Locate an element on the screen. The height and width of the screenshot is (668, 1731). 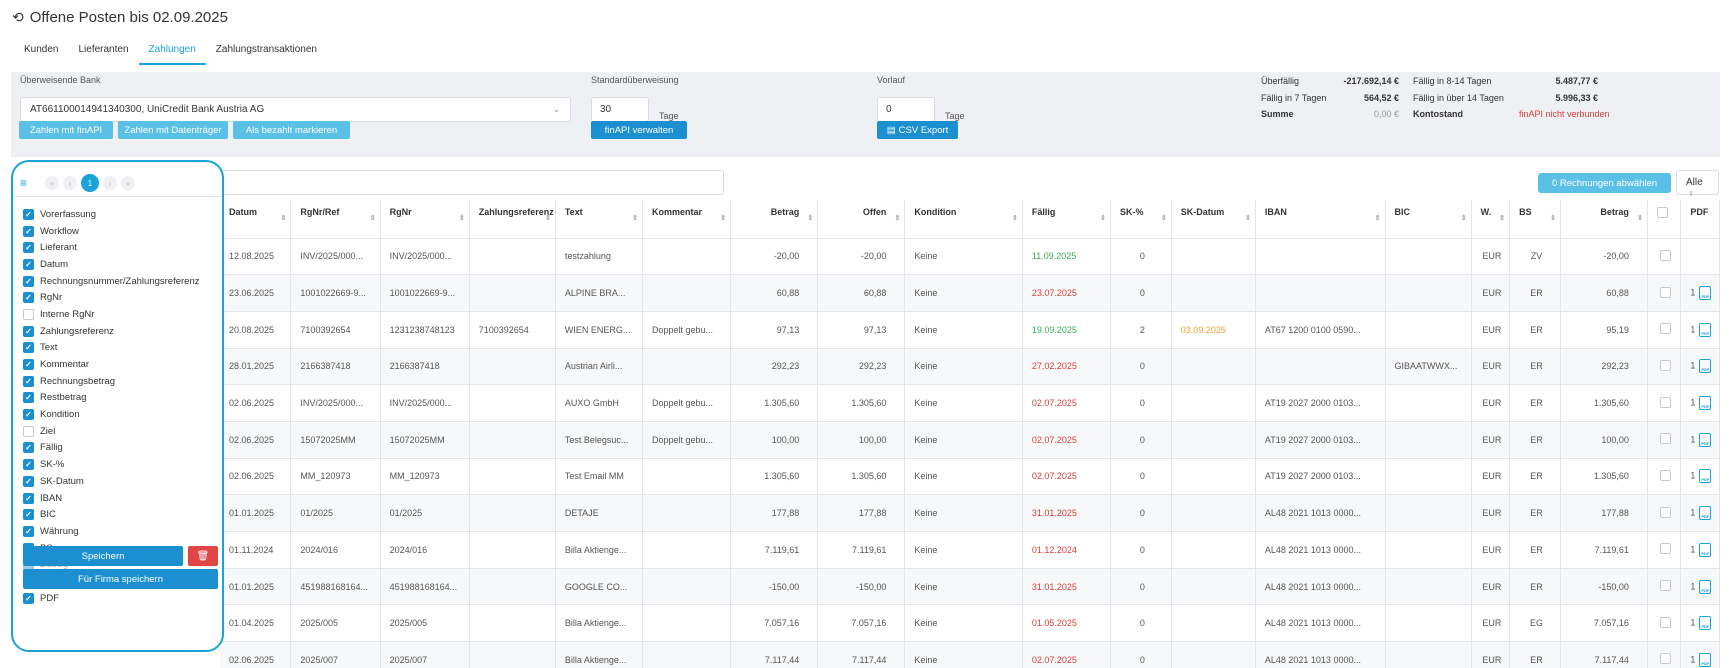
column-header: Kondition ⇕ is located at coordinates (963, 219).